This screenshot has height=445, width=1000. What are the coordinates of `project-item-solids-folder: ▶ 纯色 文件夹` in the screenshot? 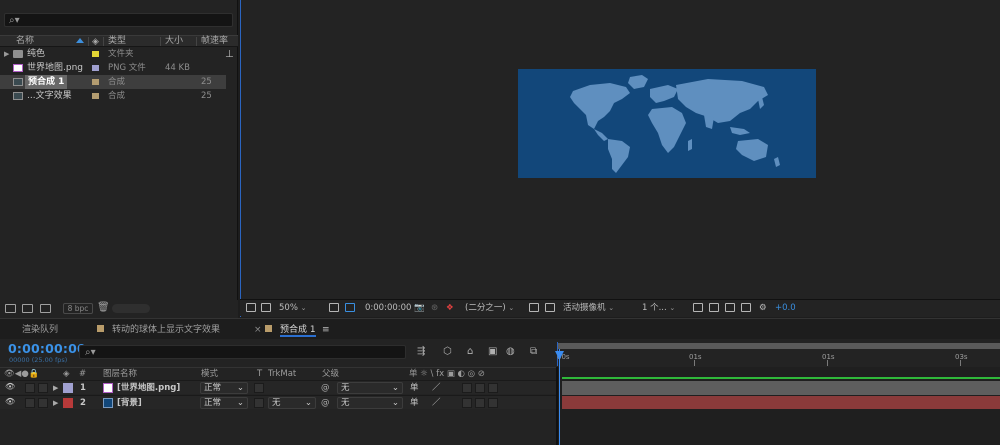 It's located at (113, 54).